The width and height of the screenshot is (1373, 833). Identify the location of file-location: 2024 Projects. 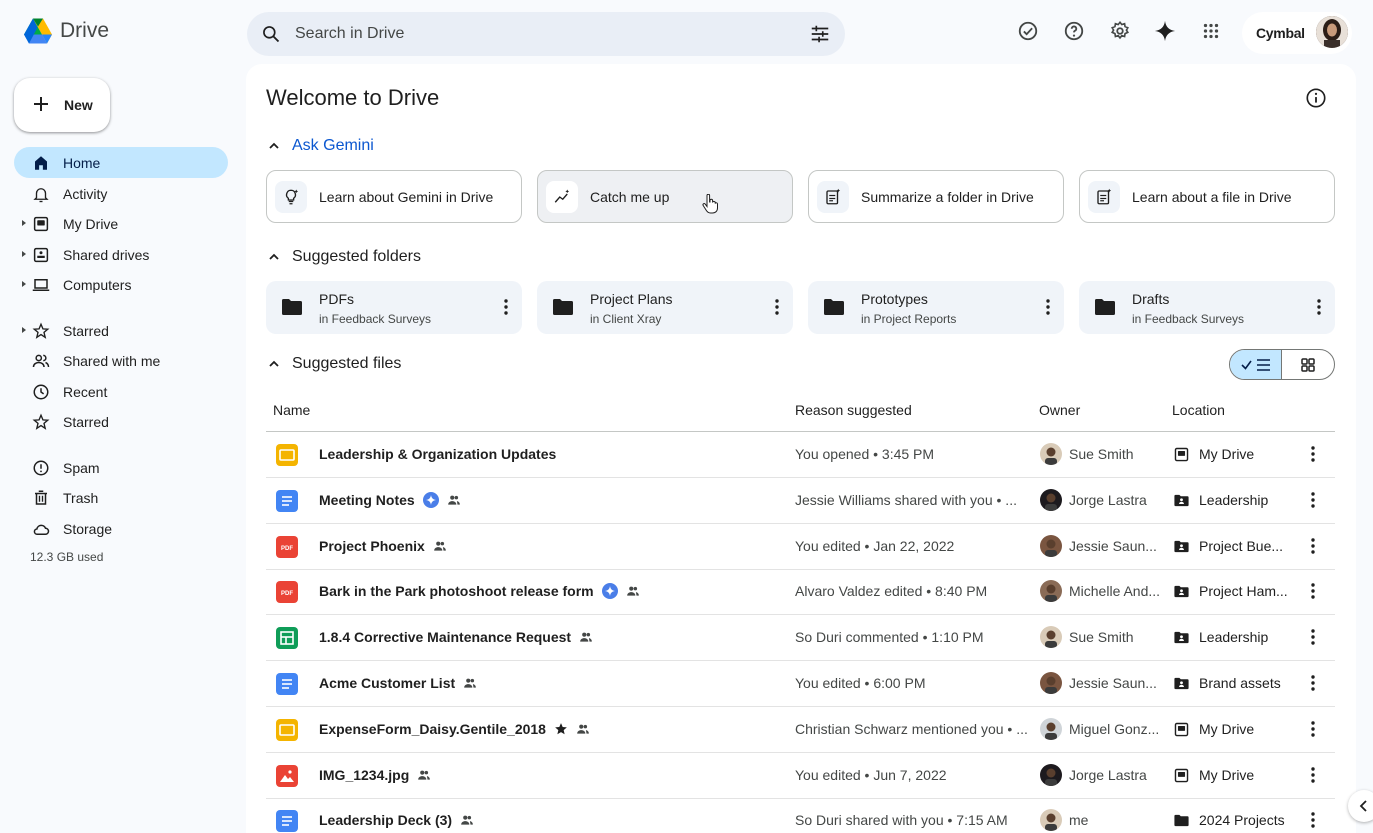
(1242, 820).